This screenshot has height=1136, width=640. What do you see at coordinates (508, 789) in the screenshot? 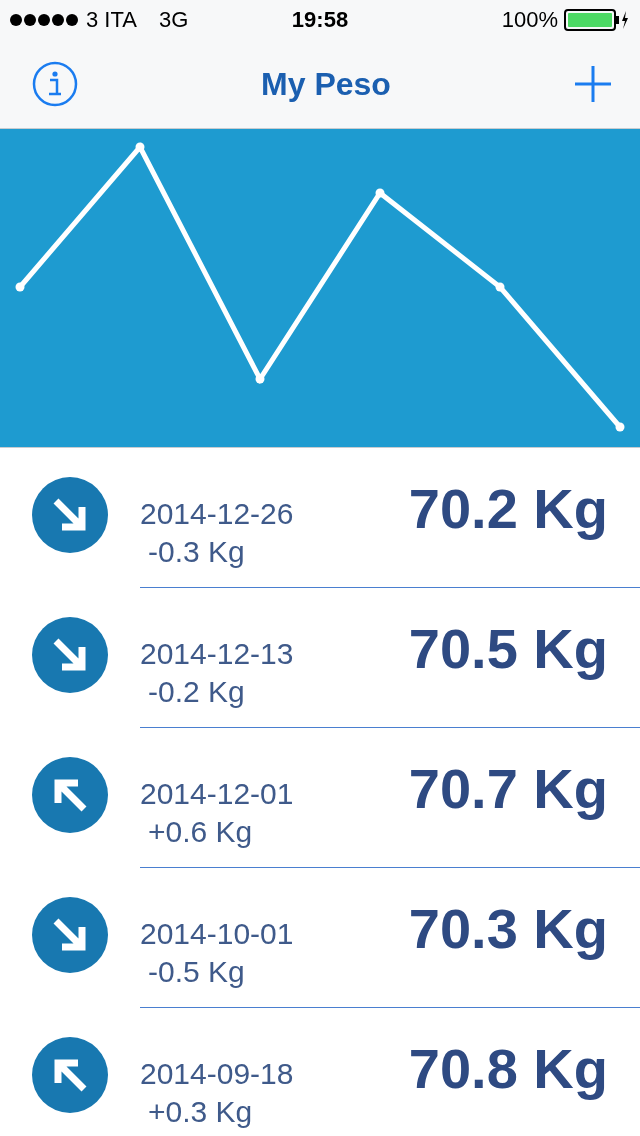
I see `weight-value: 70.7 Kg` at bounding box center [508, 789].